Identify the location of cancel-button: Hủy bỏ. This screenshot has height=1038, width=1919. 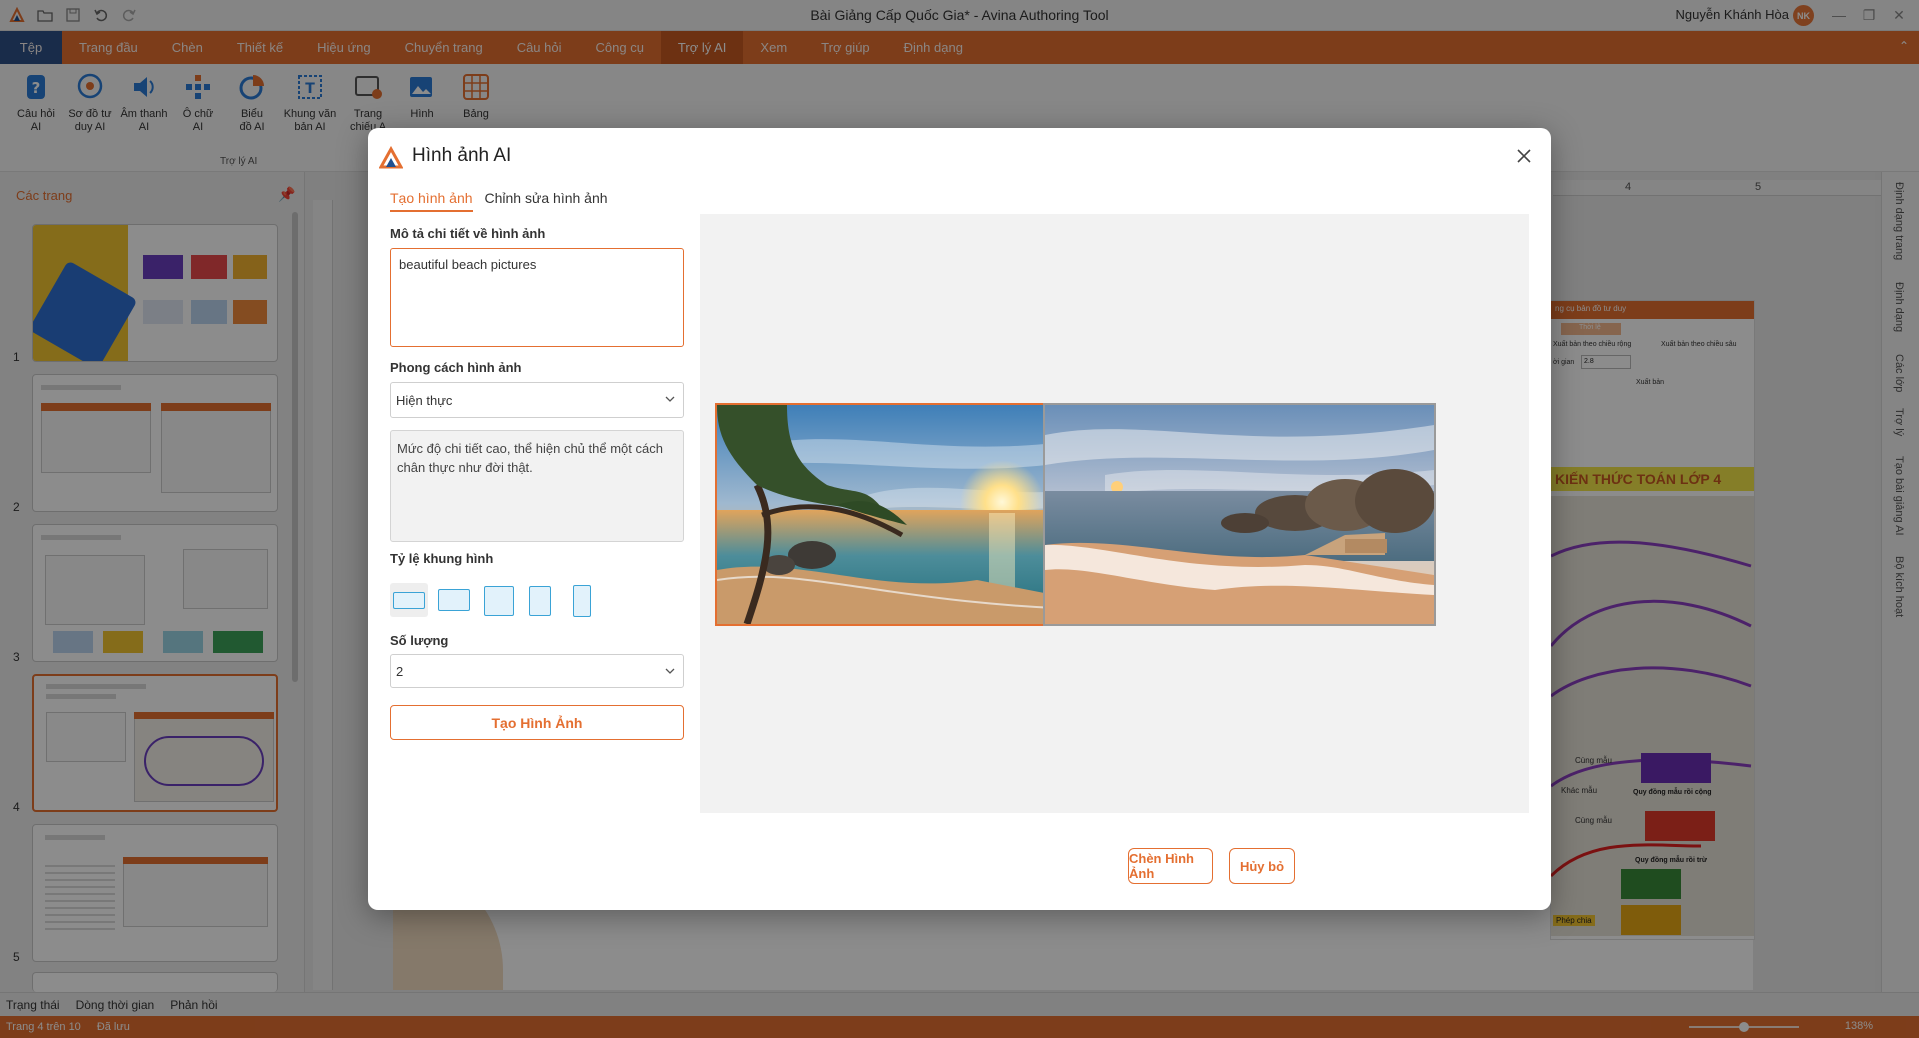
(1262, 866).